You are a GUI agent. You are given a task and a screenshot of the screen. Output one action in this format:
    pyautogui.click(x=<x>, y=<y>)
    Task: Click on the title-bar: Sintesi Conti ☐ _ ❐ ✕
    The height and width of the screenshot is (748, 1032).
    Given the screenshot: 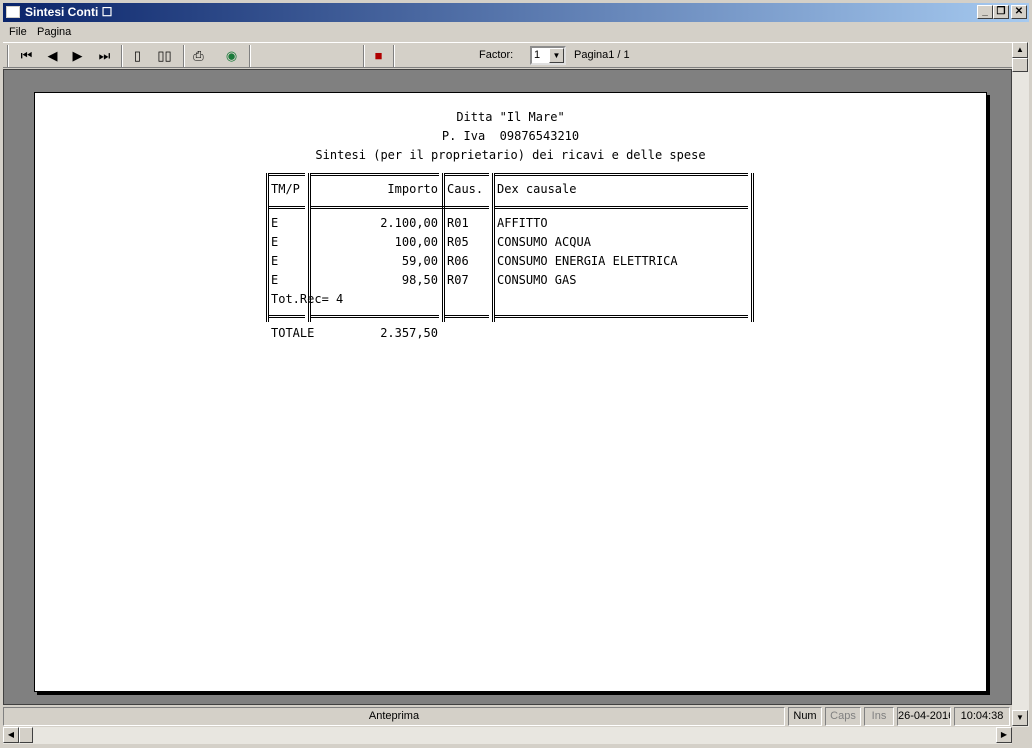 What is the action you would take?
    pyautogui.click(x=516, y=12)
    